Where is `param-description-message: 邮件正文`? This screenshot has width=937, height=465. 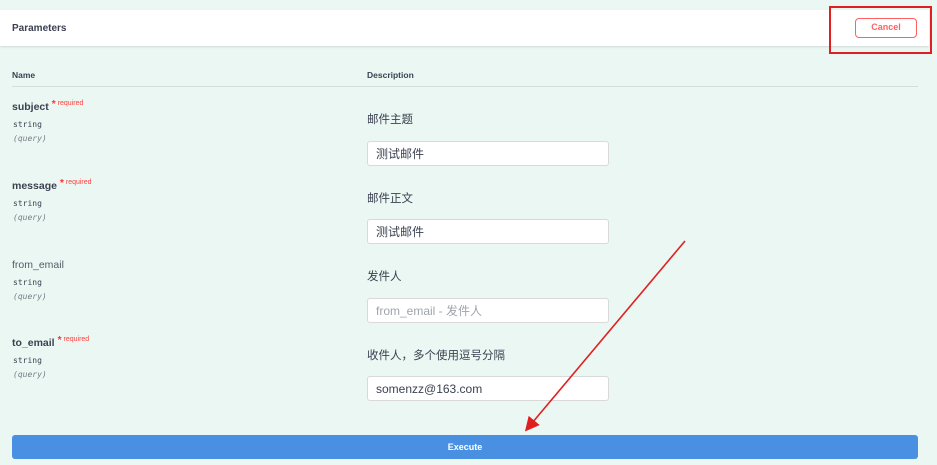 param-description-message: 邮件正文 is located at coordinates (390, 199).